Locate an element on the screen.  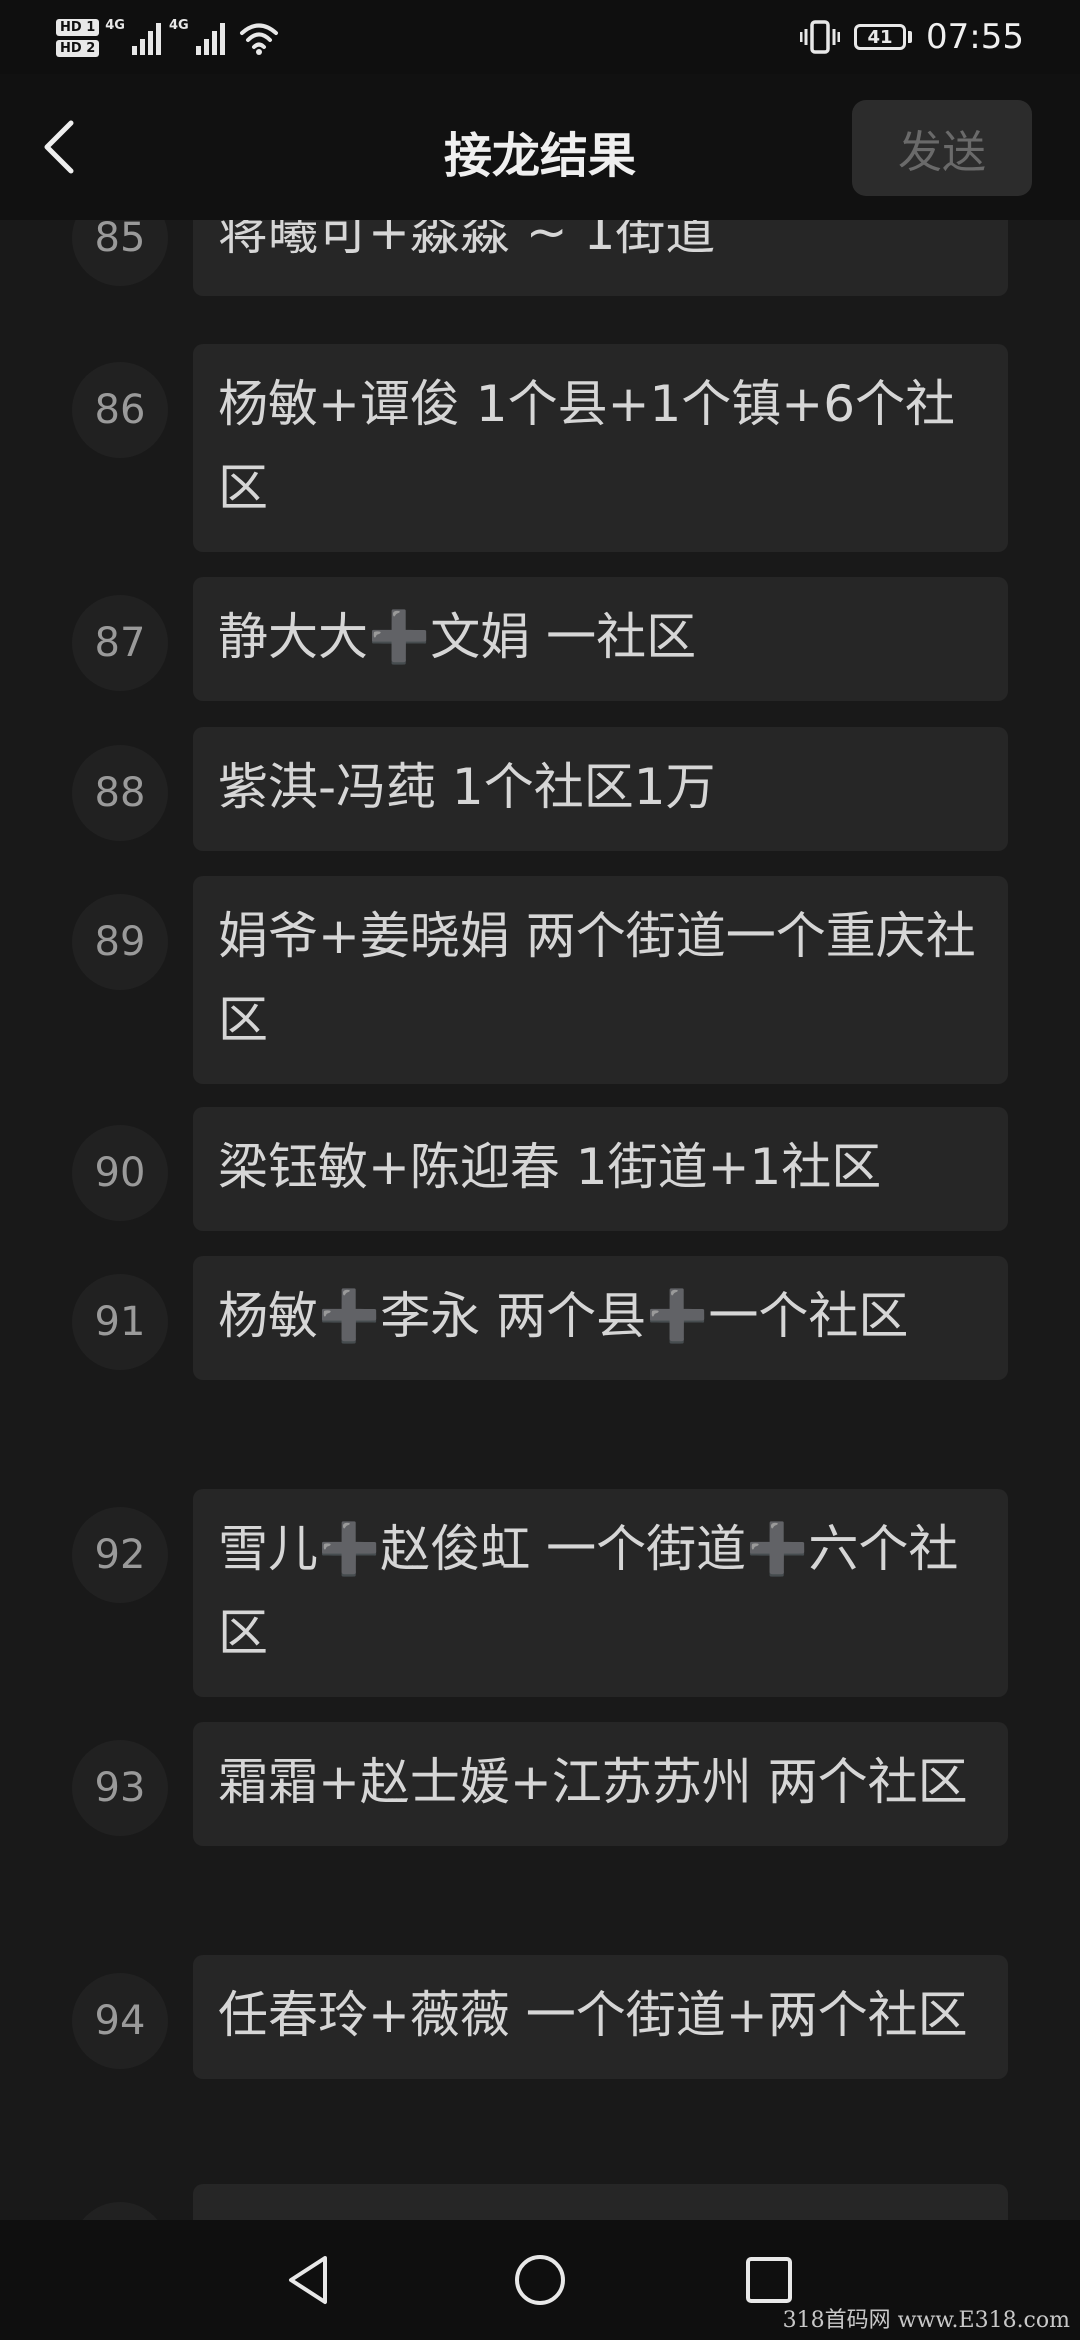
entry-number: 90 is located at coordinates (120, 1173).